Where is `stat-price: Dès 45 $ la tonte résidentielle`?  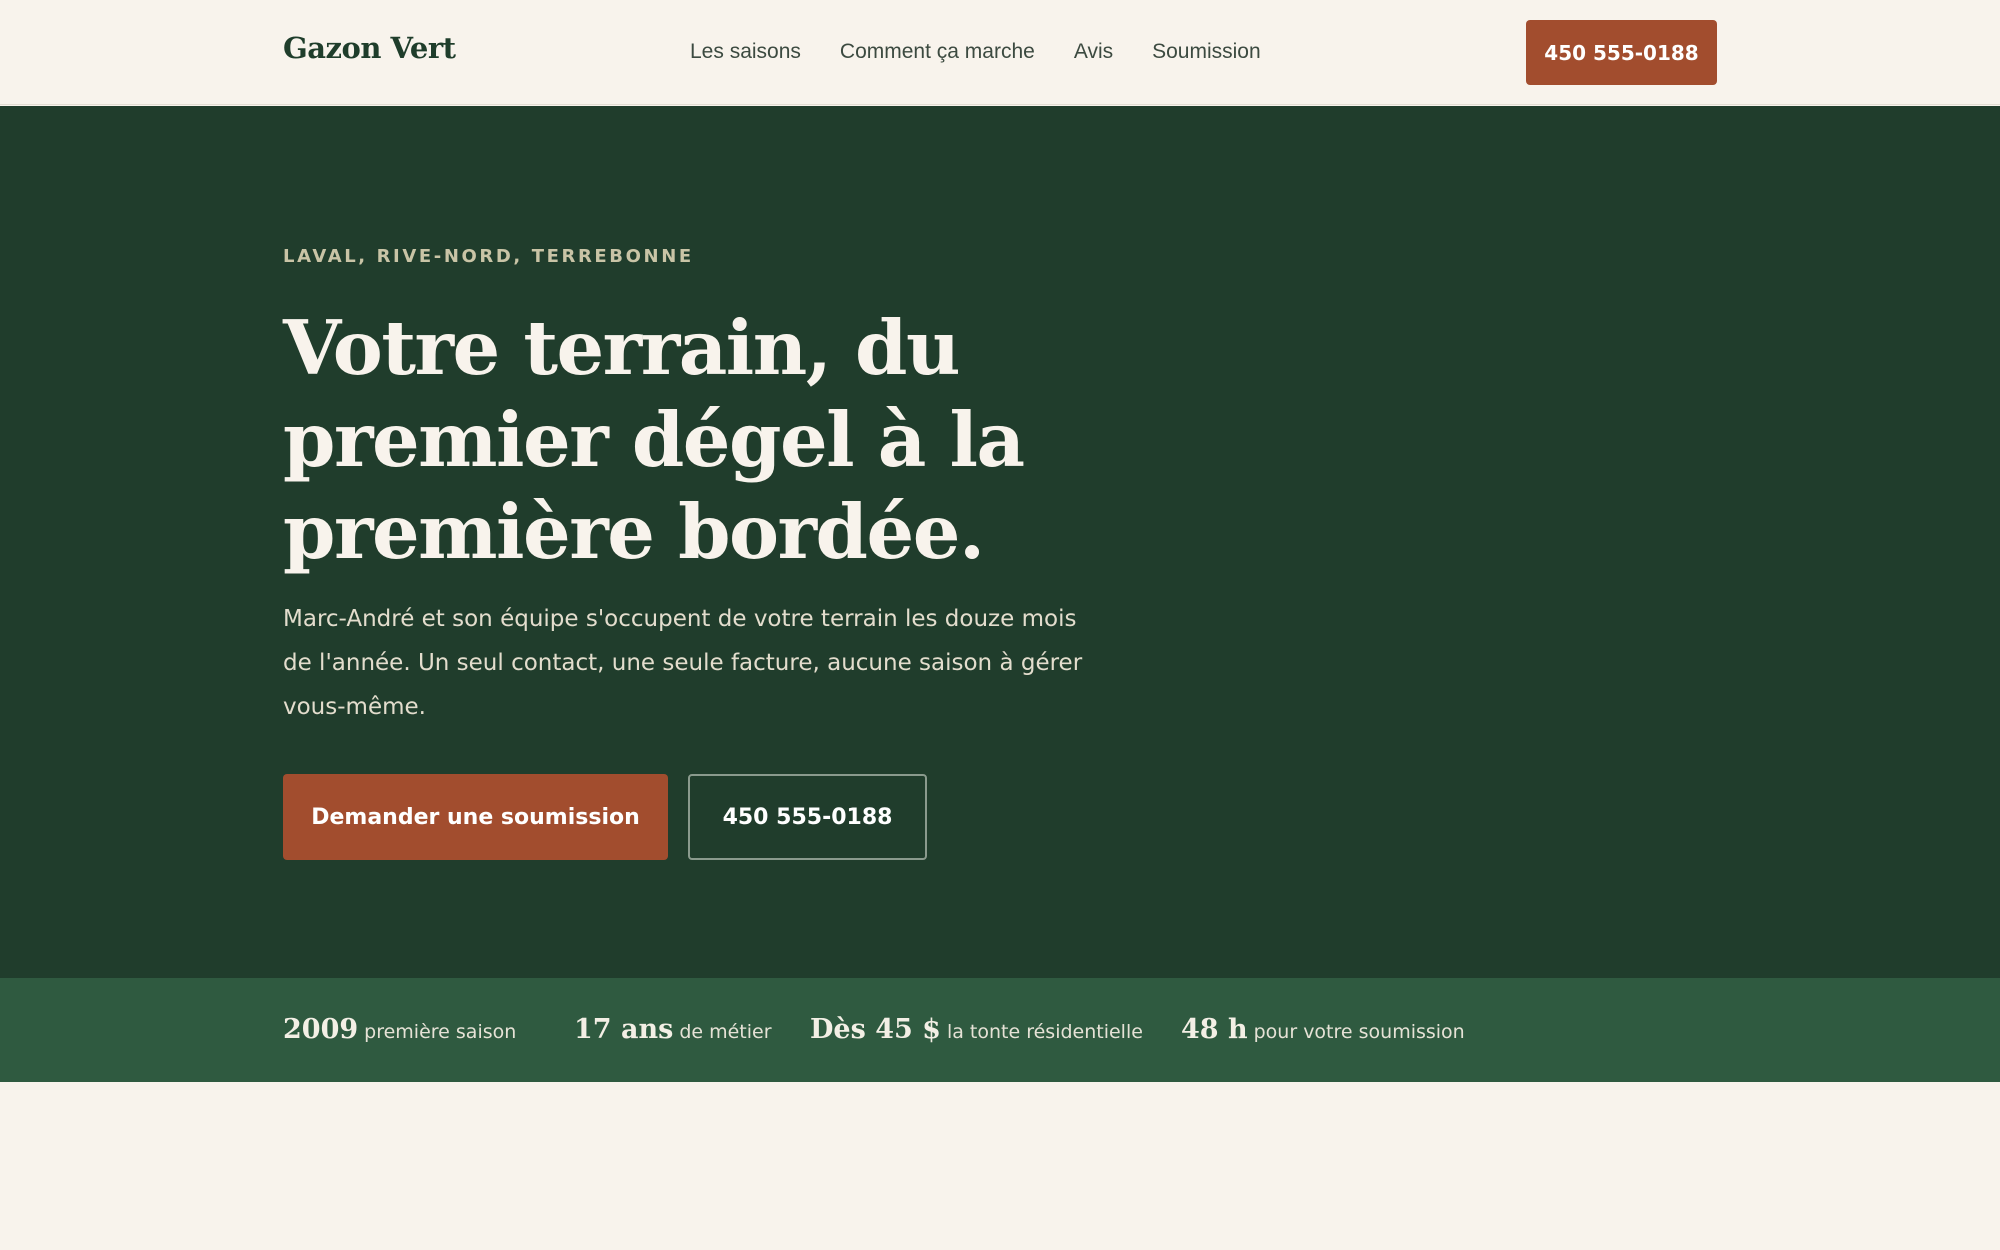 stat-price: Dès 45 $ la tonte résidentielle is located at coordinates (976, 1029).